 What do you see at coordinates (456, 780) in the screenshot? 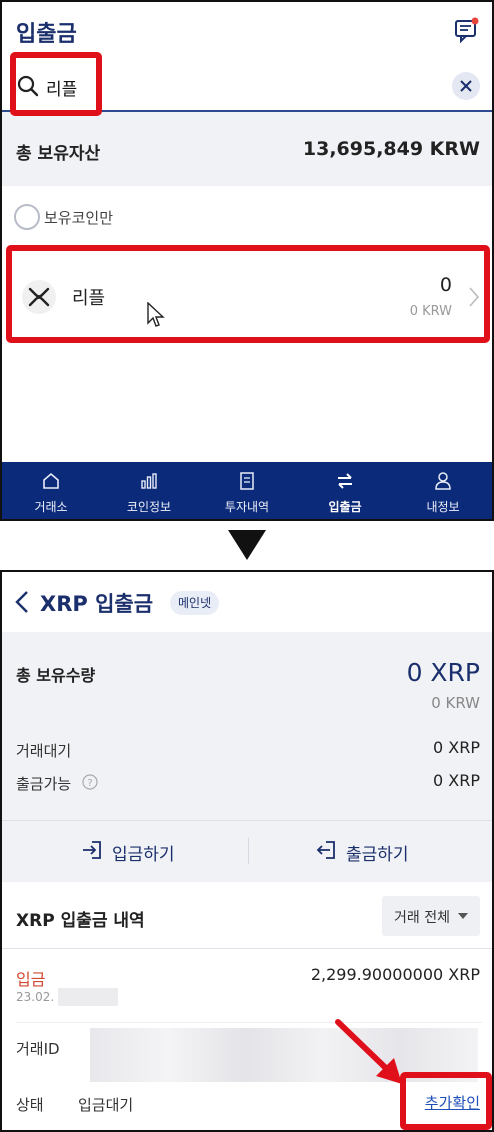
I see `available-value: 0 XRP` at bounding box center [456, 780].